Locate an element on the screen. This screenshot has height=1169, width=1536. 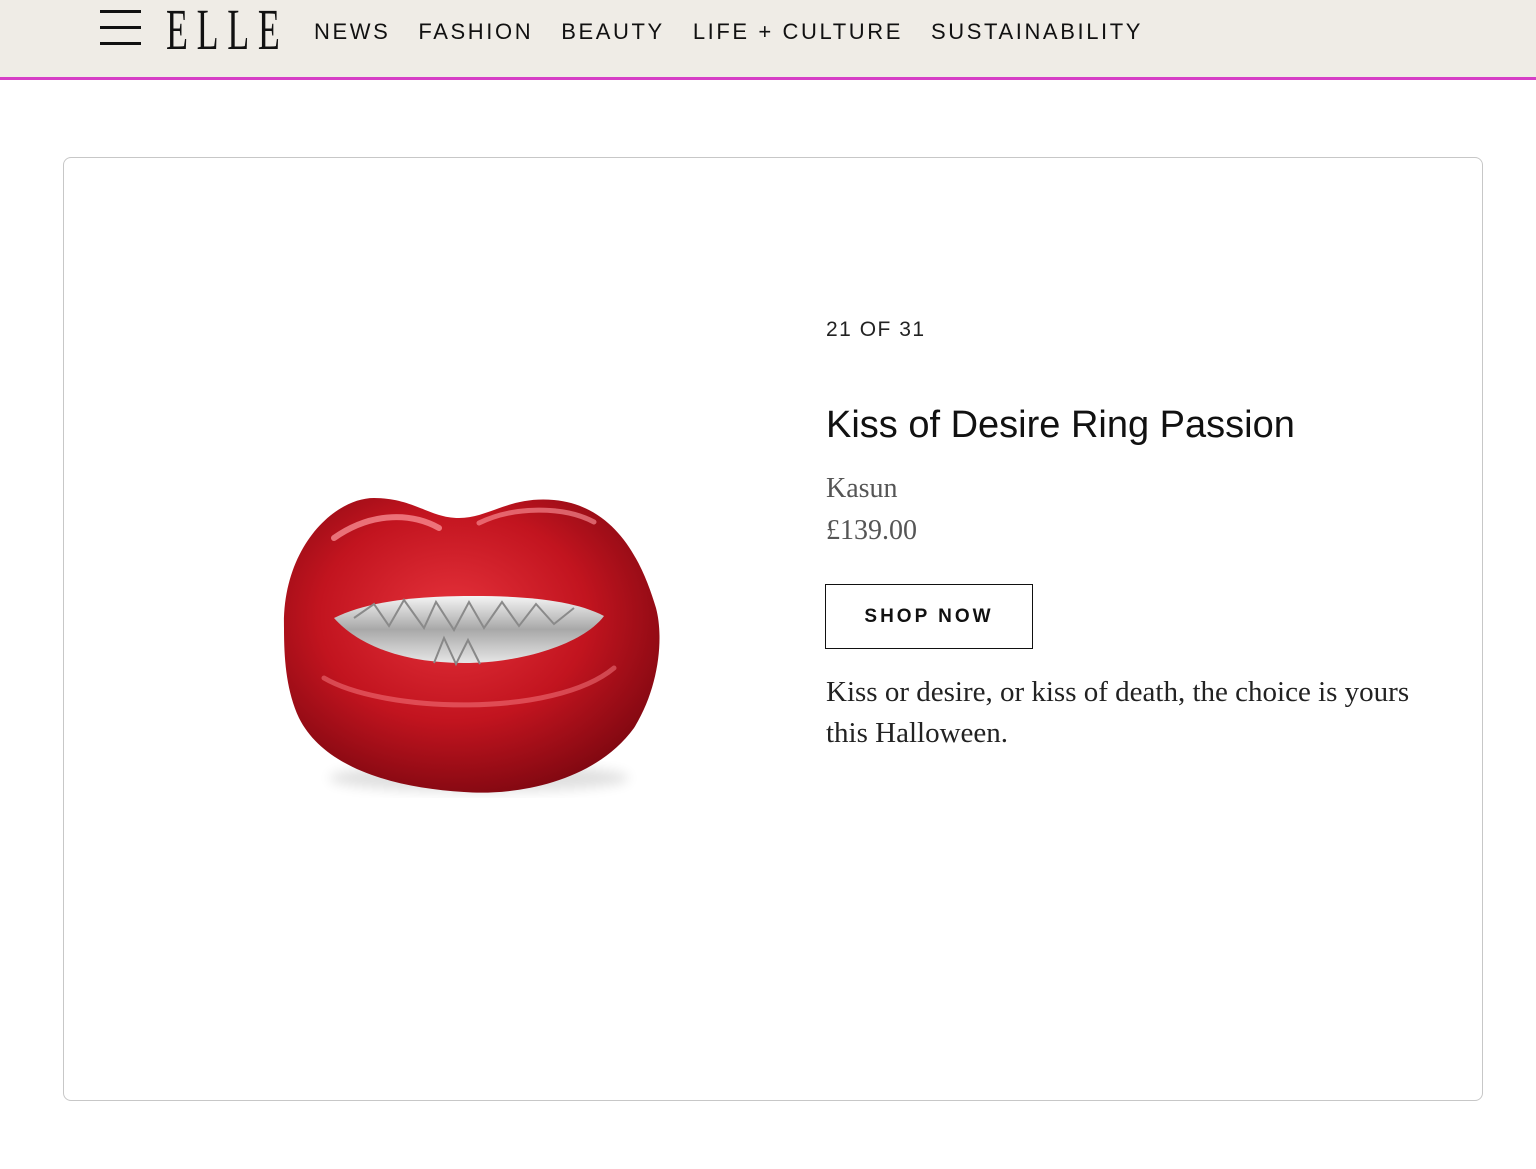
shop-now-button: SHOP NOW is located at coordinates (929, 616).